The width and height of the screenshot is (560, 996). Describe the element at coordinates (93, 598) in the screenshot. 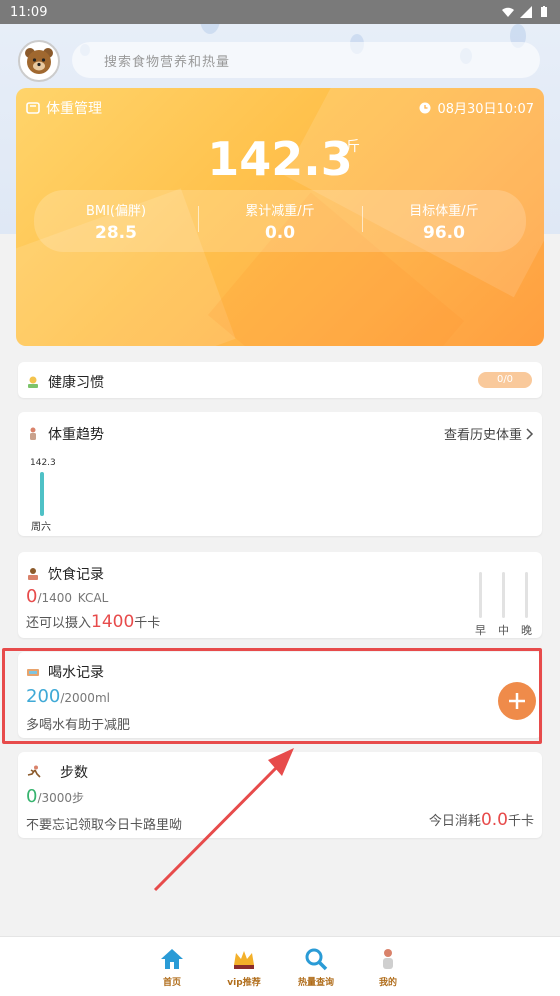

I see `diet-unit: KCAL` at that location.